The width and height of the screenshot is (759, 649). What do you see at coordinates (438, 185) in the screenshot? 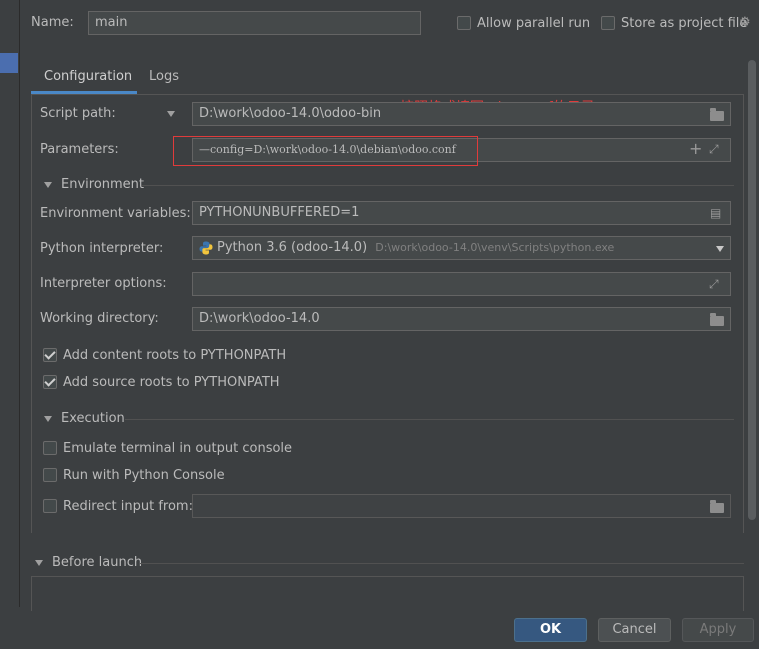
I see `environment-divider` at bounding box center [438, 185].